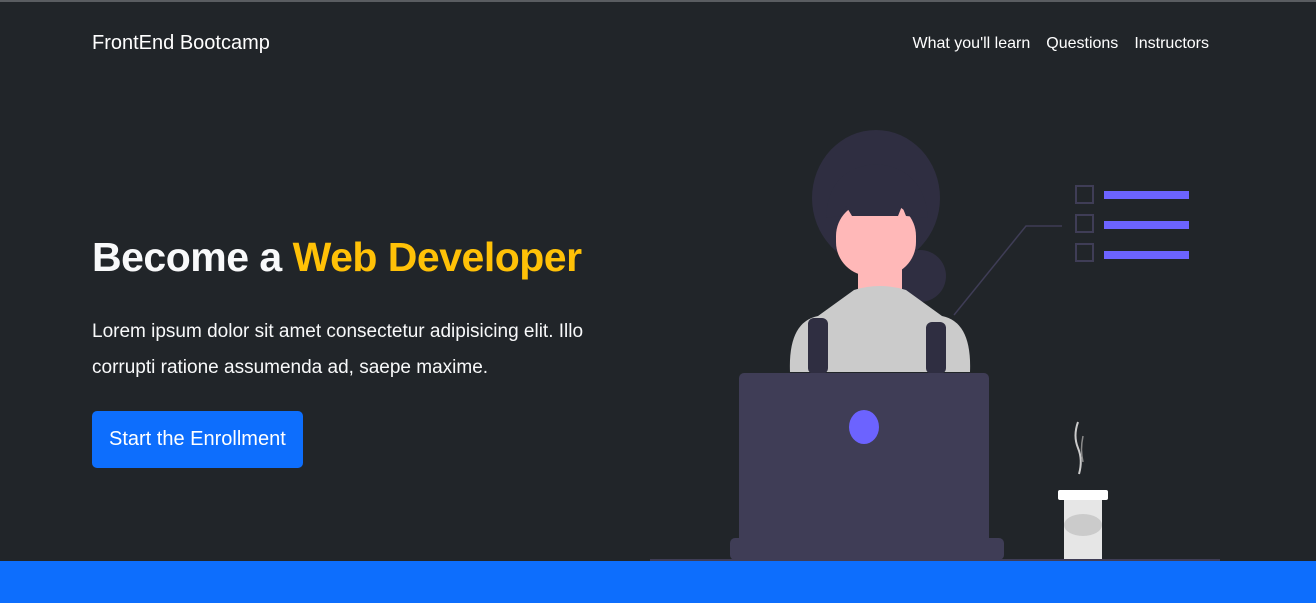 The height and width of the screenshot is (603, 1316). What do you see at coordinates (1007, 270) in the screenshot?
I see `connector-line` at bounding box center [1007, 270].